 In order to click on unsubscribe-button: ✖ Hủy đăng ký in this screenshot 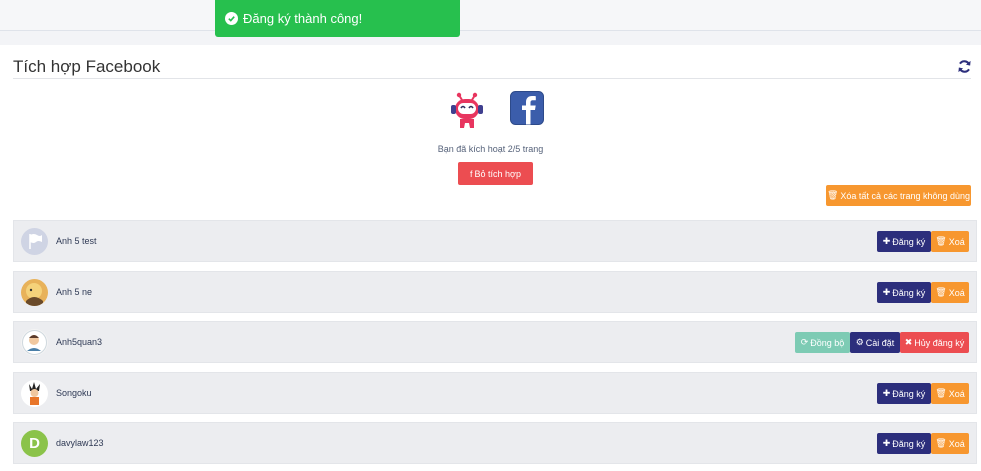, I will do `click(934, 342)`.